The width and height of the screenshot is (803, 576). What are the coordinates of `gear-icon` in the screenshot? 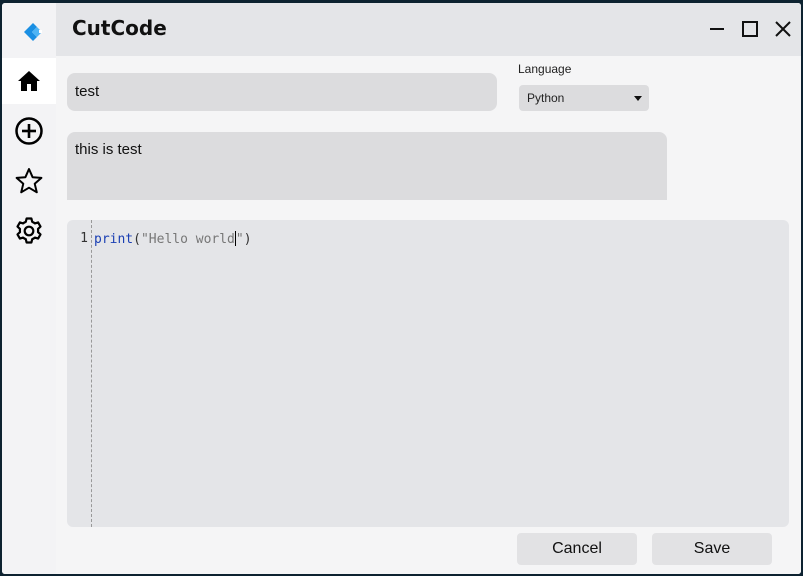 It's located at (29, 230).